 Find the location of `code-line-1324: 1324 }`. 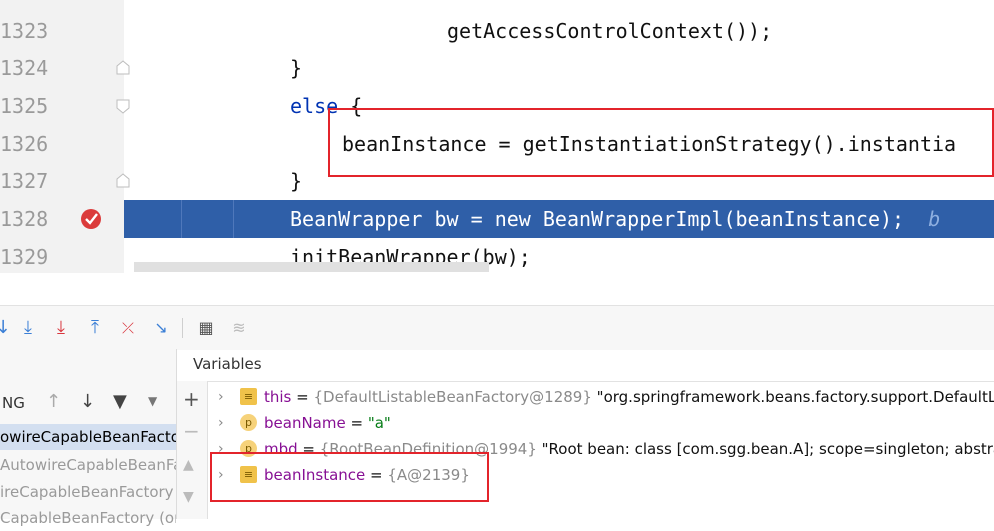

code-line-1324: 1324 } is located at coordinates (497, 68).